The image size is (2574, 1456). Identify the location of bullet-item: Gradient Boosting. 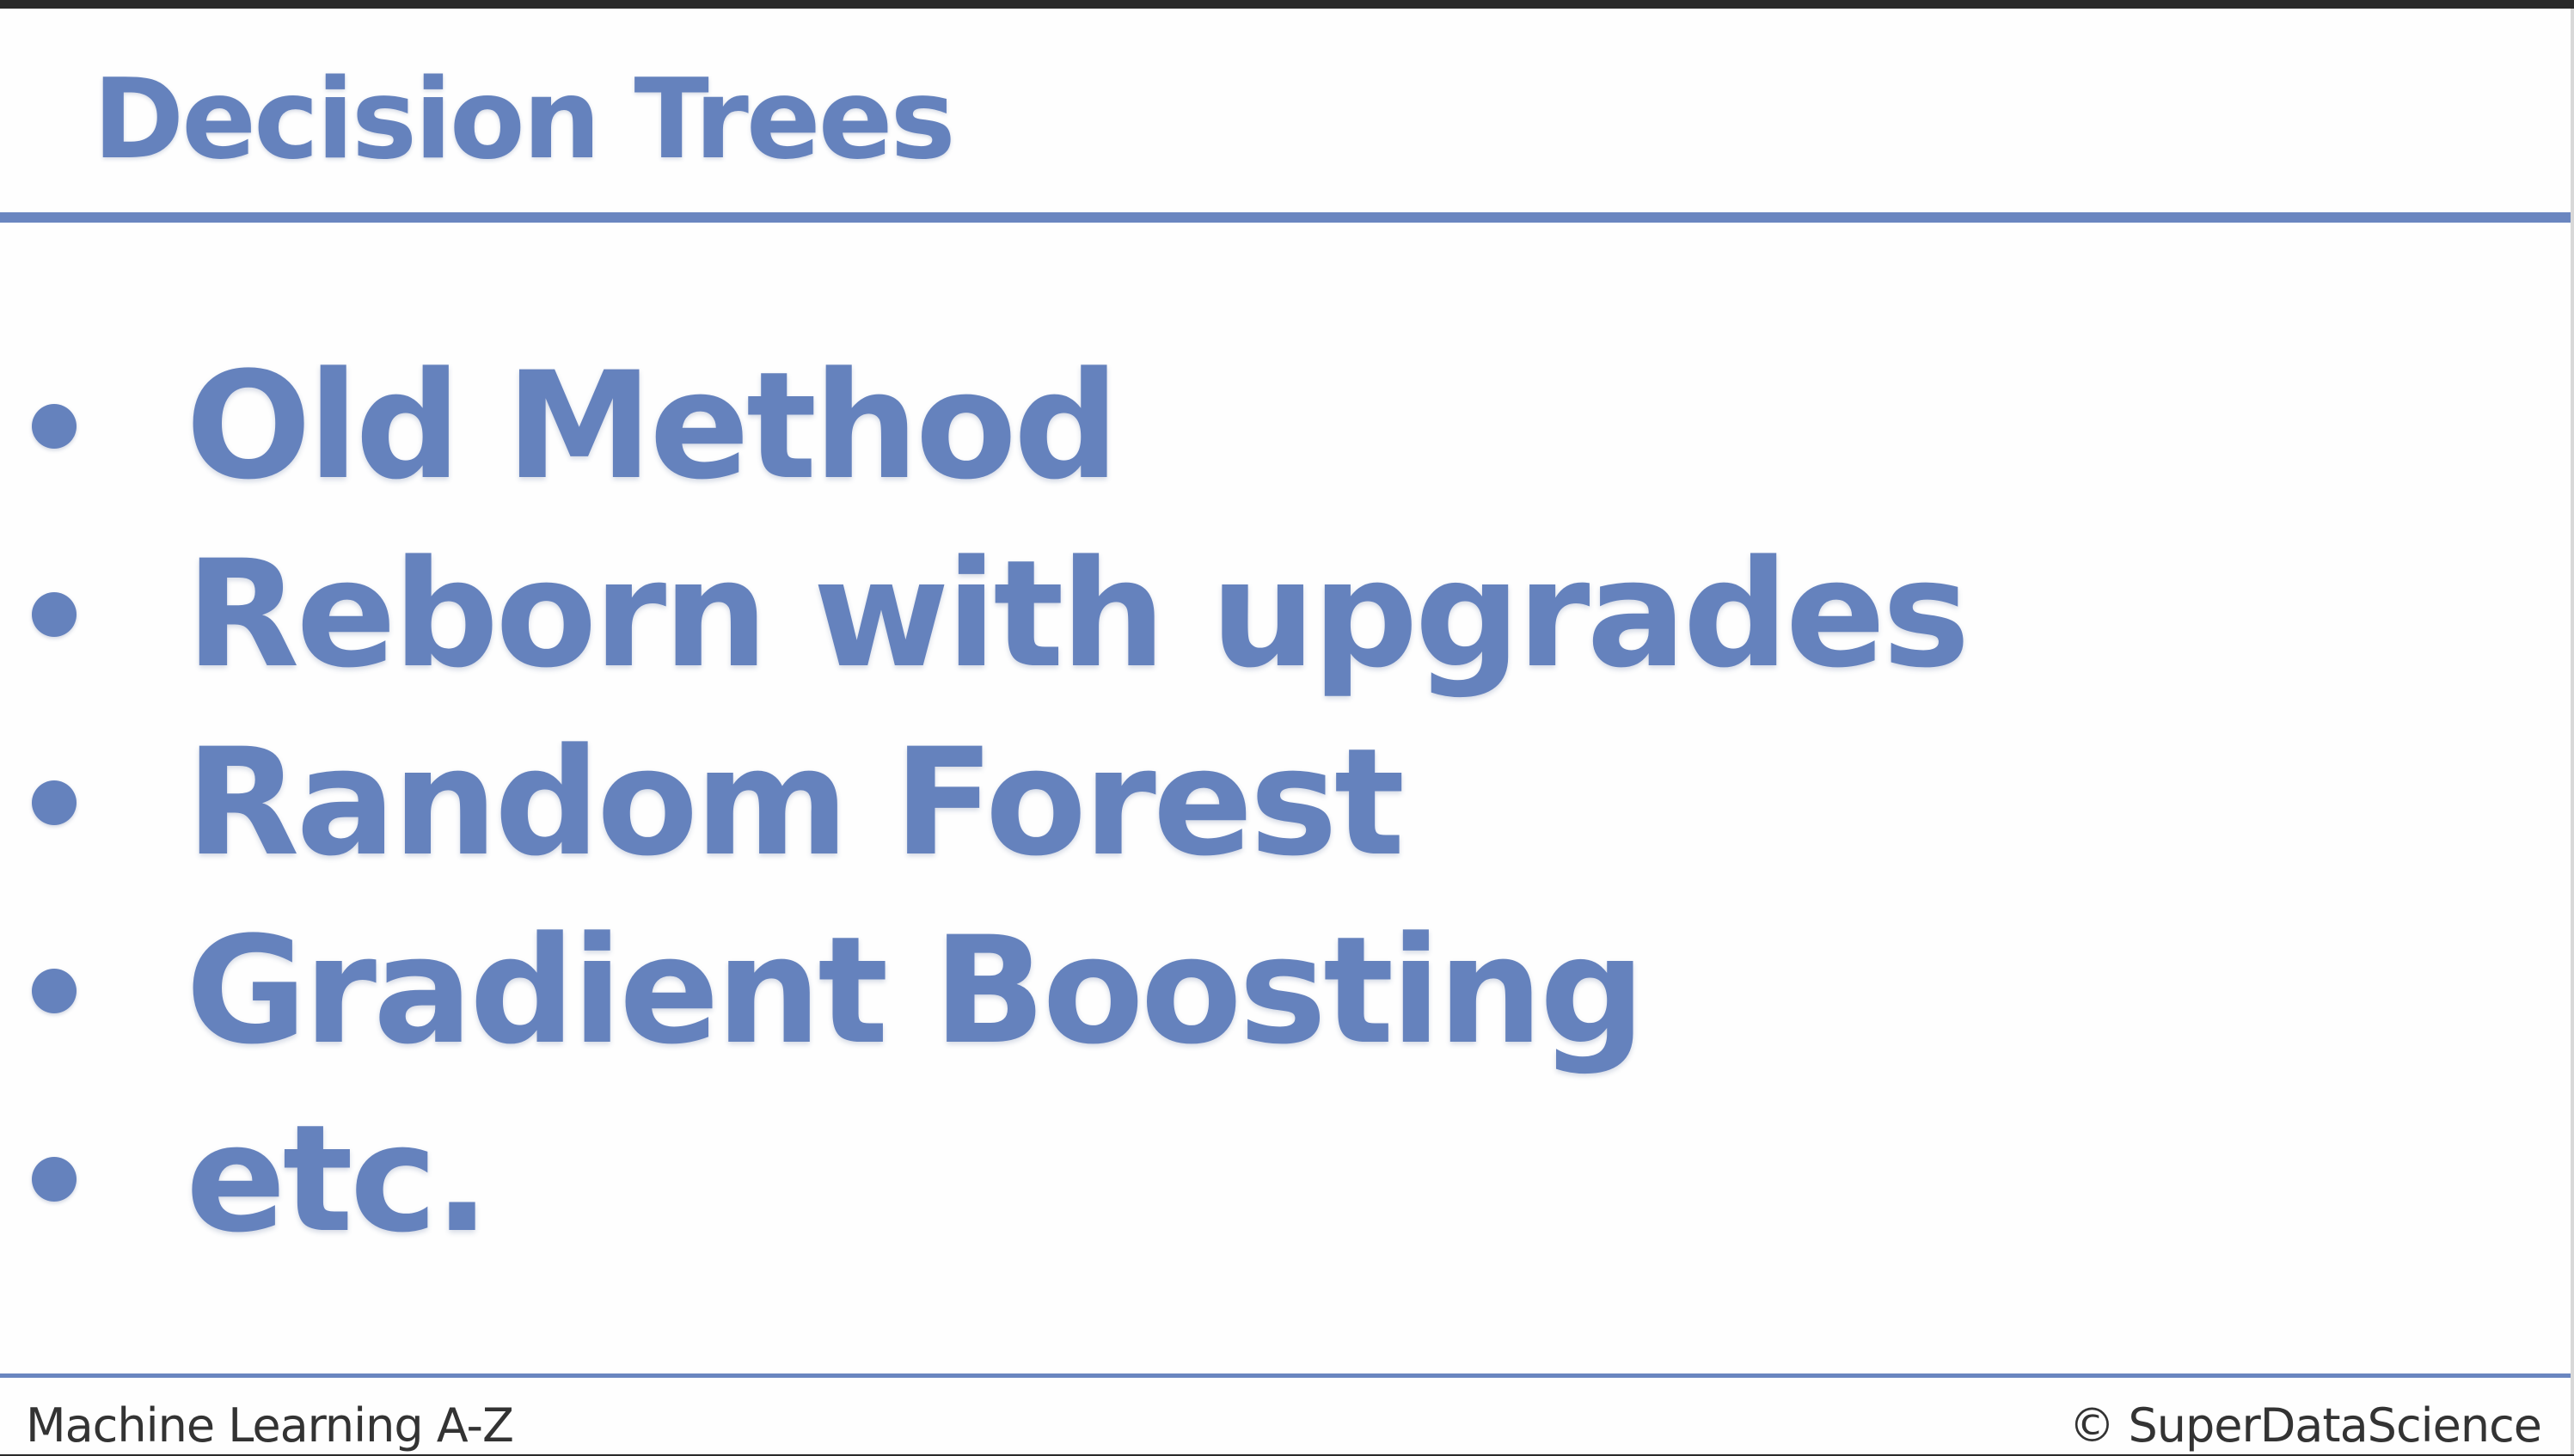
(1203, 992).